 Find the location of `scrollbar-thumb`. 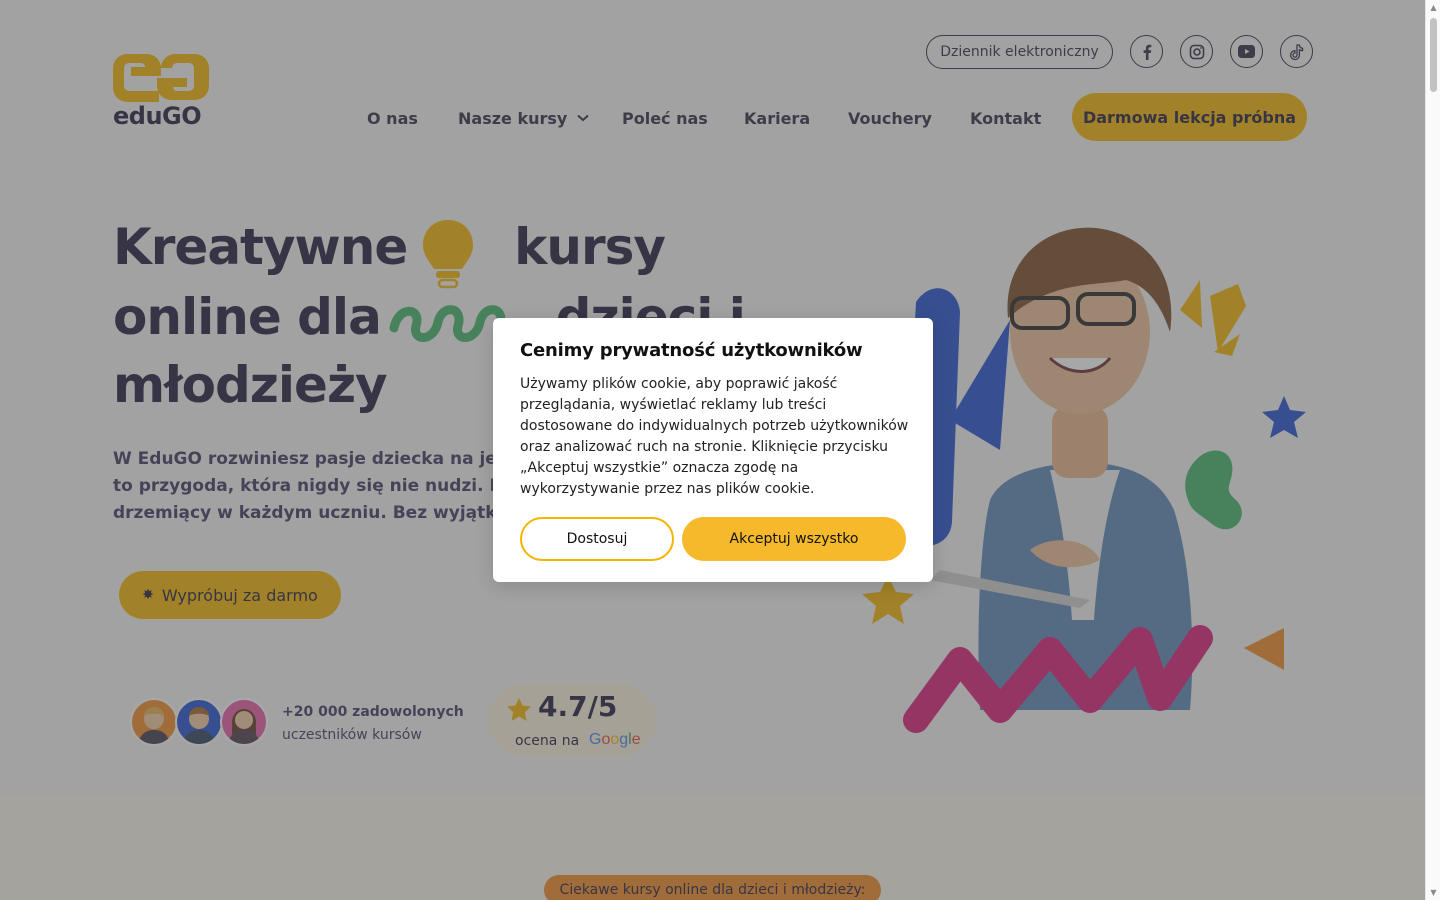

scrollbar-thumb is located at coordinates (1433, 55).